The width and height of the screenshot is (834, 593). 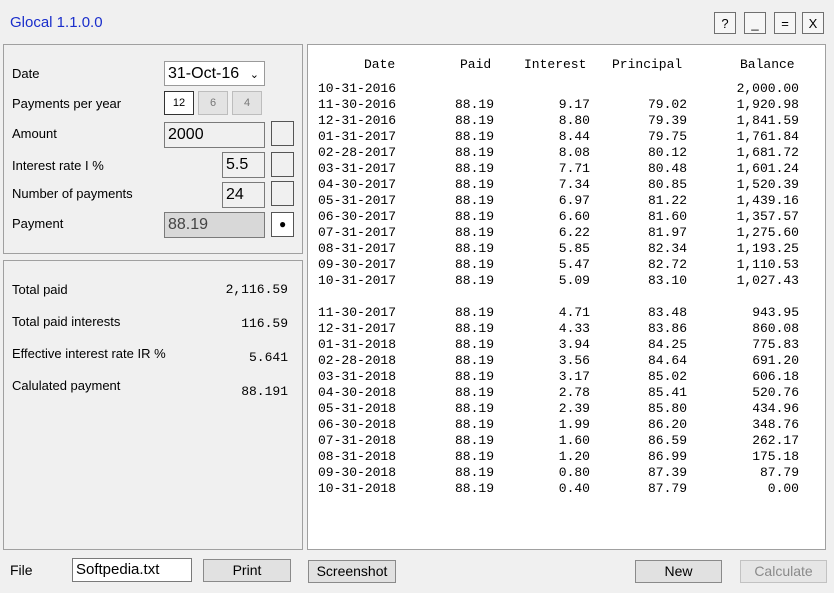 I want to click on table-row: 06-30-2017 88.19 6.60 81.60 1,357.57, so click(x=566, y=217).